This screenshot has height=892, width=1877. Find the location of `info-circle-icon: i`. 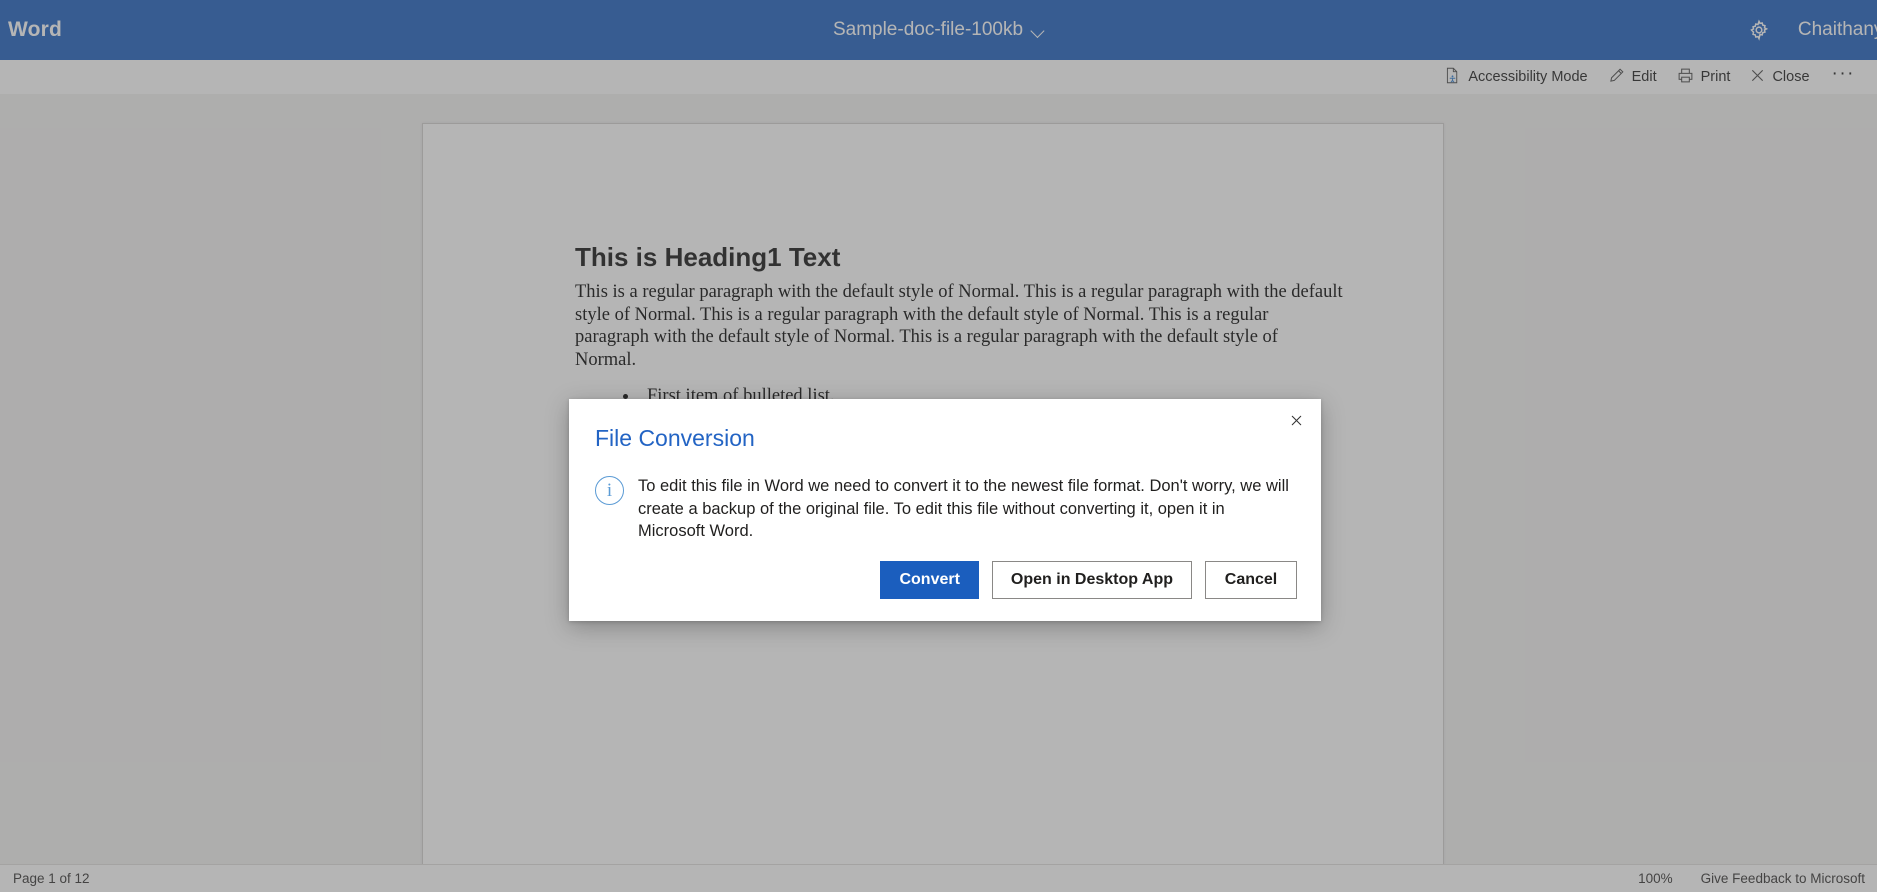

info-circle-icon: i is located at coordinates (609, 490).